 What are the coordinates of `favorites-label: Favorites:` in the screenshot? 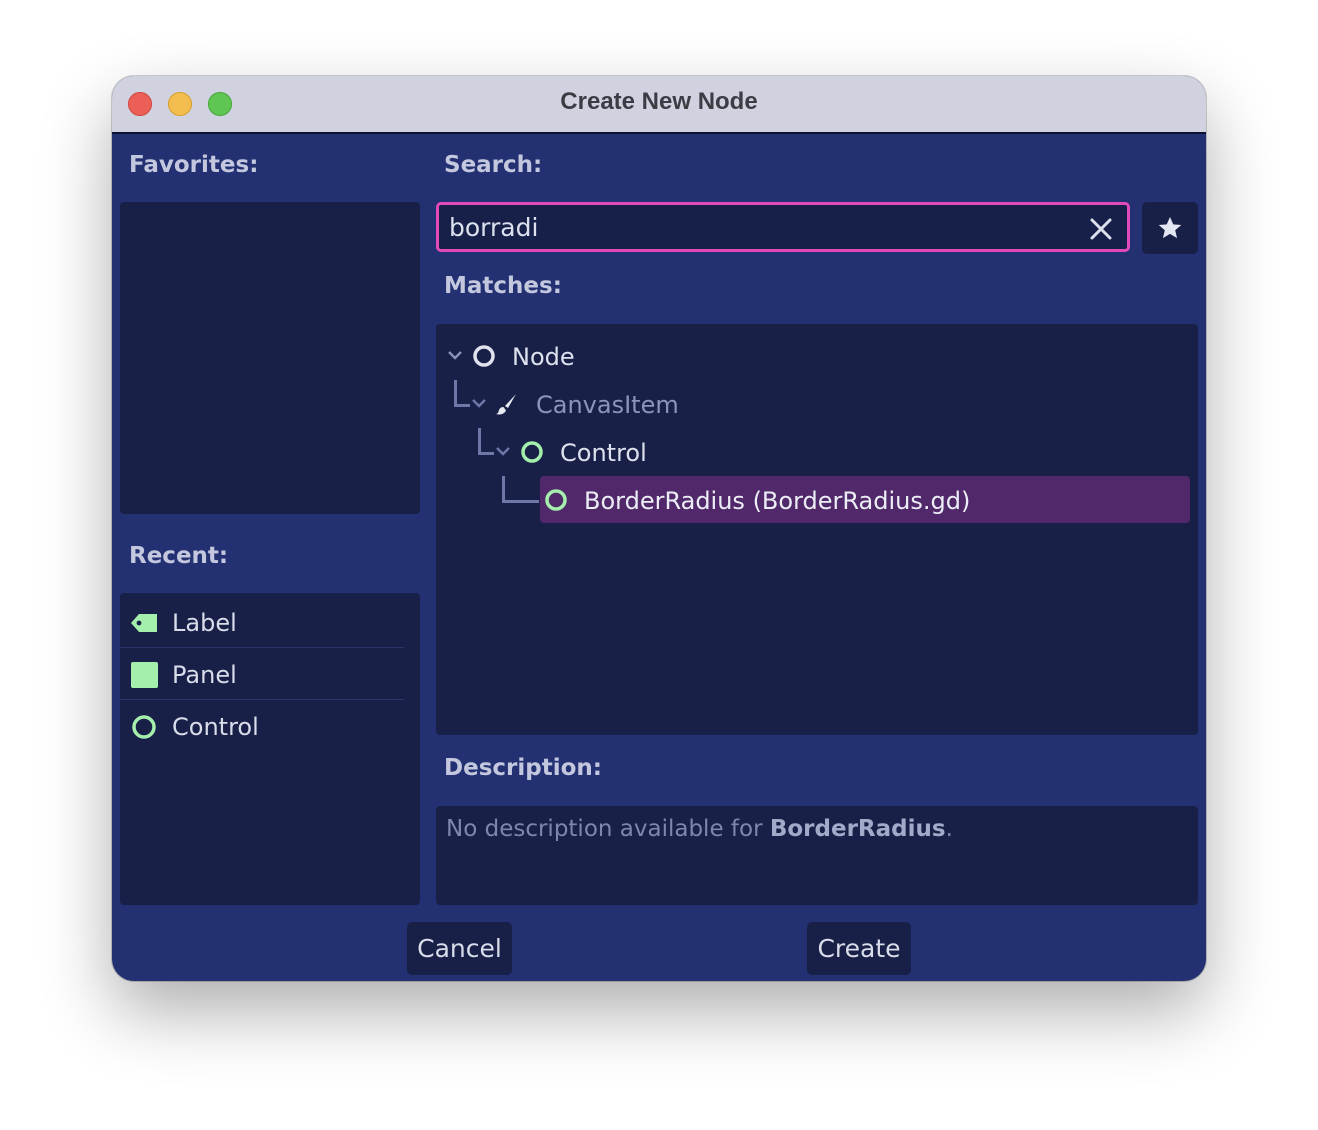 It's located at (194, 165).